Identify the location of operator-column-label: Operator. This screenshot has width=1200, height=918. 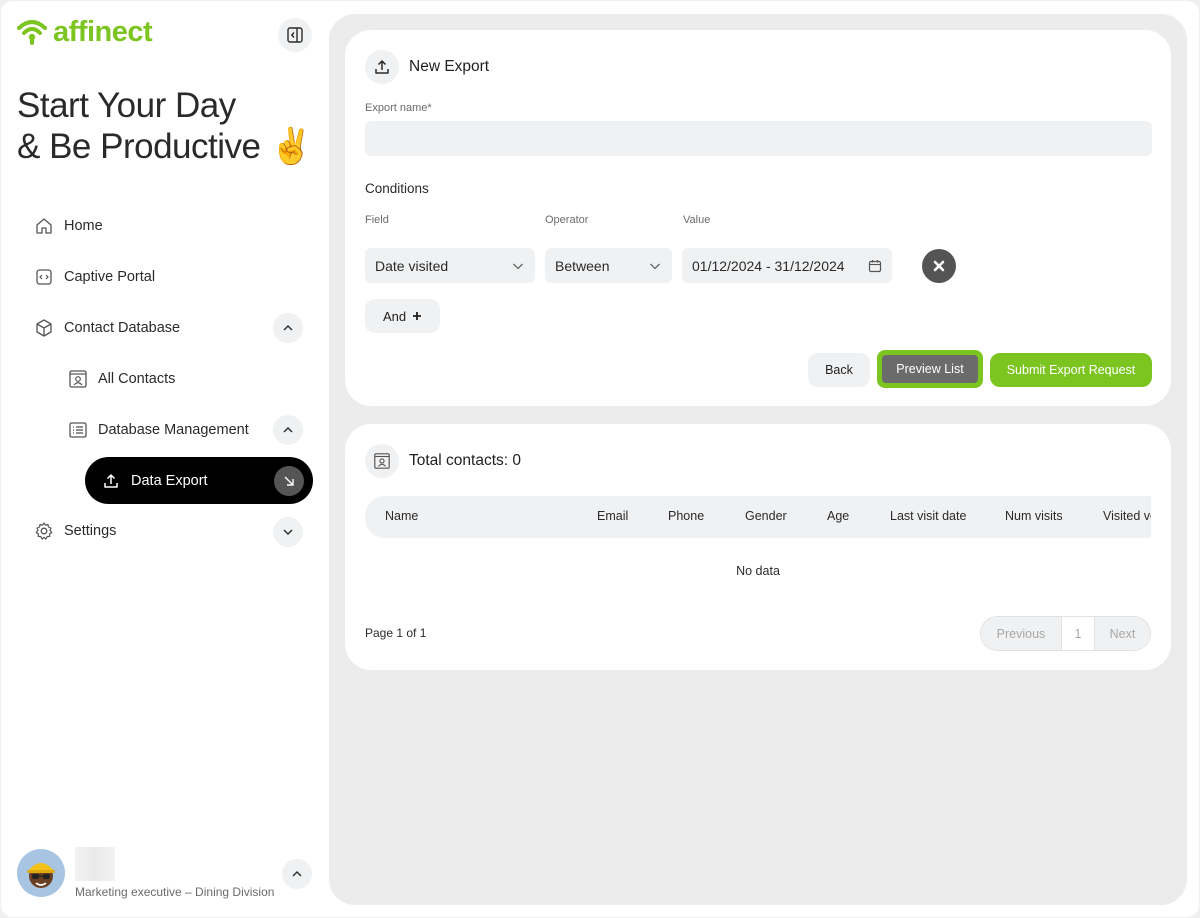
(567, 220).